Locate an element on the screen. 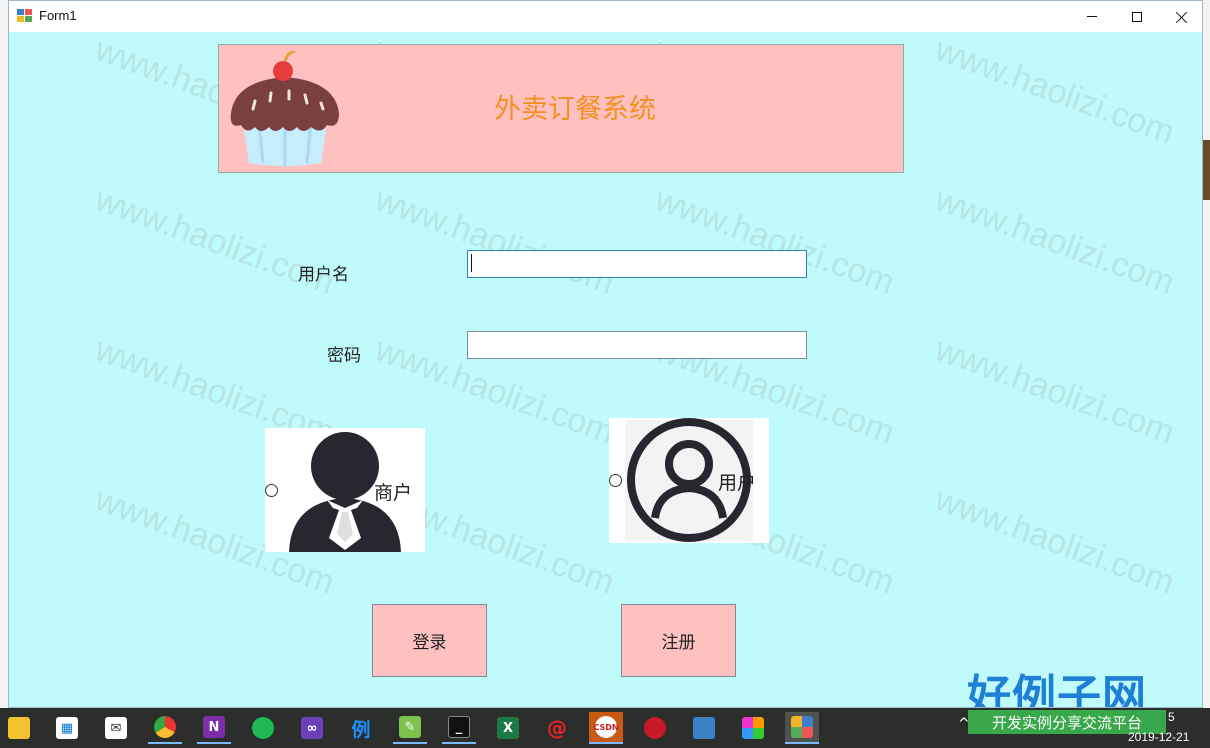 The height and width of the screenshot is (748, 1210). color-grid-icon is located at coordinates (753, 728).